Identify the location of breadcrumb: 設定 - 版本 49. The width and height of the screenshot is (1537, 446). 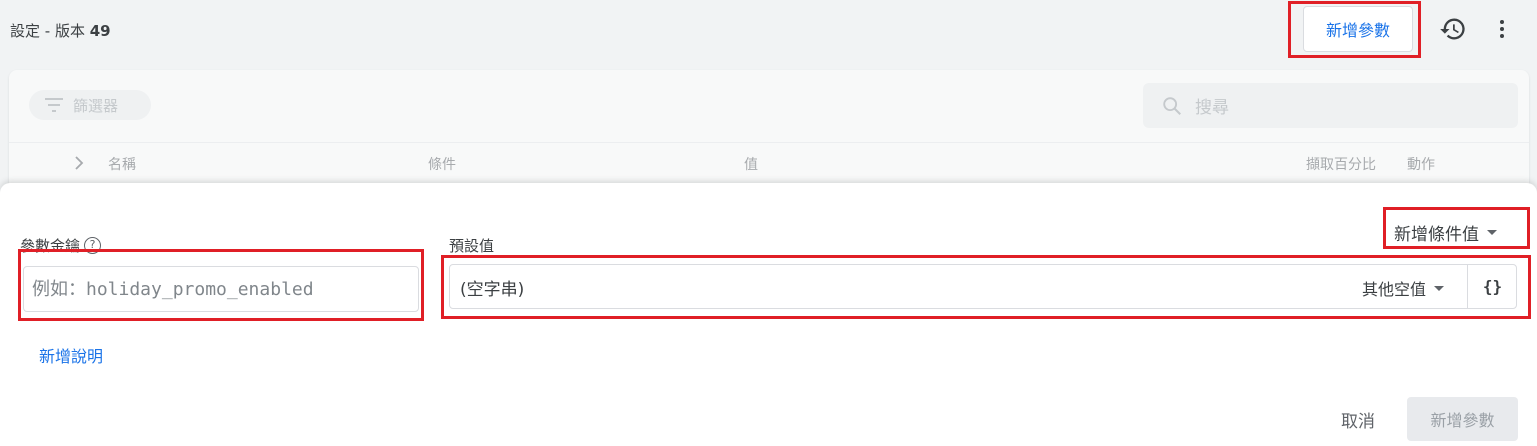
(60, 30).